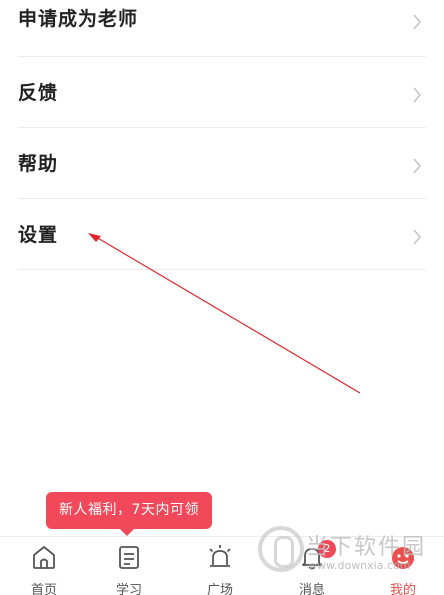 Image resolution: width=444 pixels, height=595 pixels. What do you see at coordinates (129, 514) in the screenshot?
I see `new-user-benefit-tooltip: 新人福利，7天内可领` at bounding box center [129, 514].